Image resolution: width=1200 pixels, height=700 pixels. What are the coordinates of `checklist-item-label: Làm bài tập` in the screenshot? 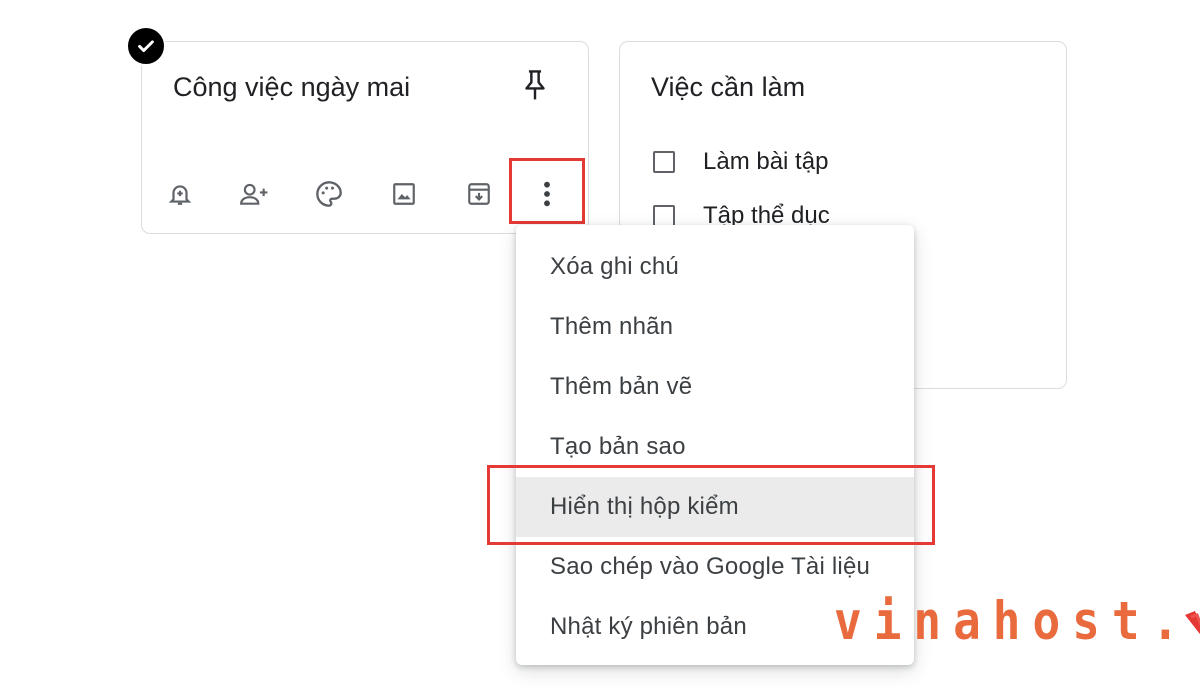 It's located at (766, 161).